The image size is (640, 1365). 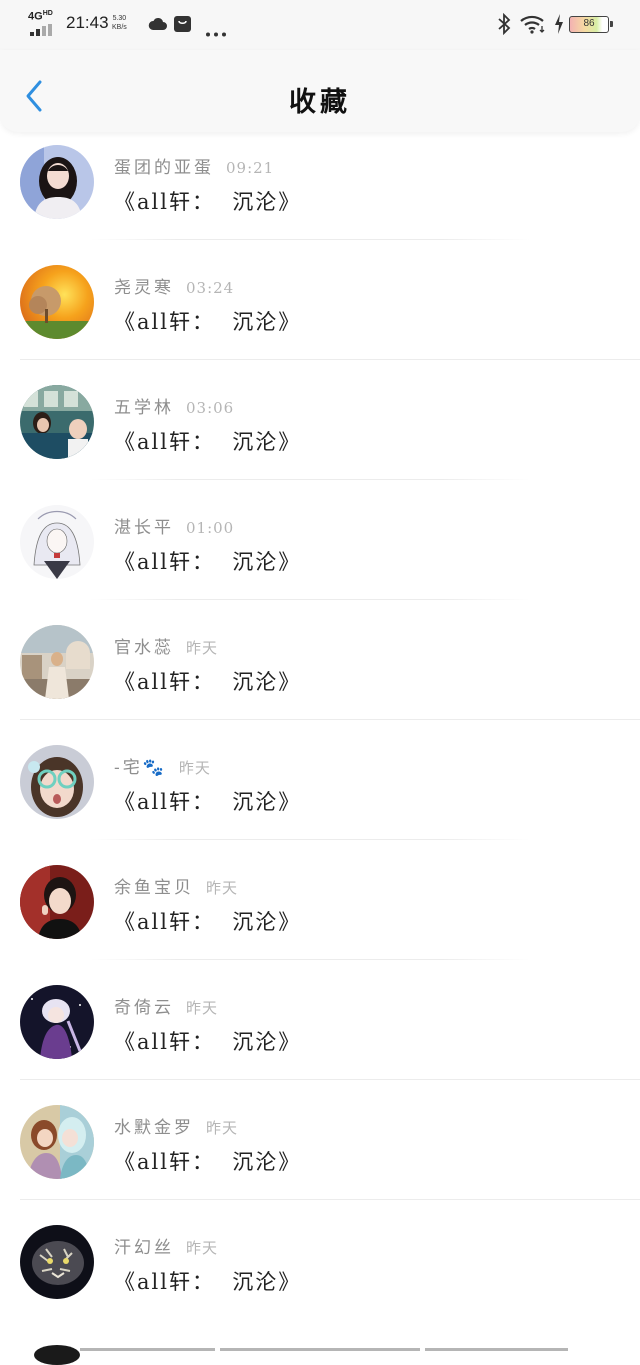 I want to click on list-item: -宅🐾 昨天 《all轩： 沉沦》, so click(x=320, y=780).